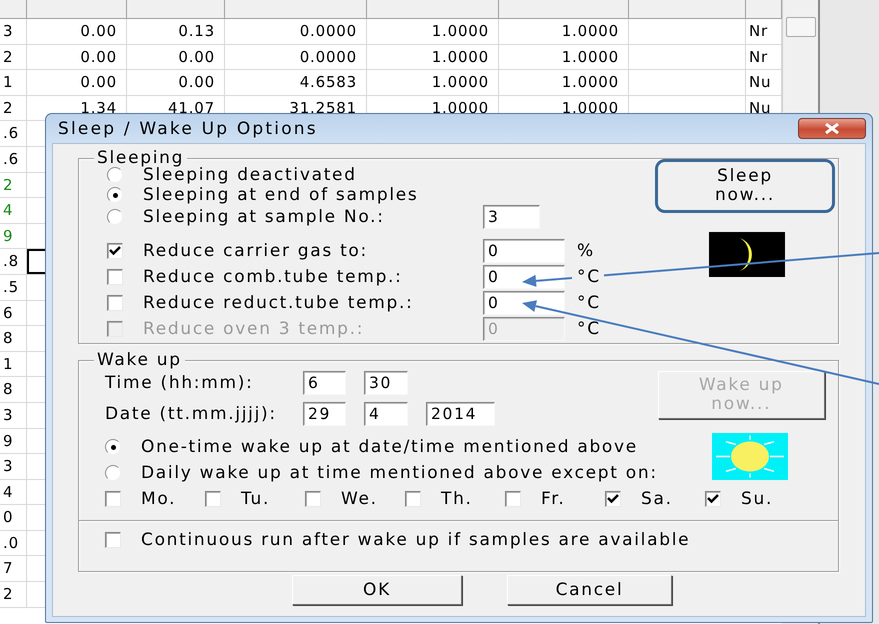 Image resolution: width=879 pixels, height=624 pixels. Describe the element at coordinates (264, 216) in the screenshot. I see `option-label: Sleeping at sample No.:` at that location.